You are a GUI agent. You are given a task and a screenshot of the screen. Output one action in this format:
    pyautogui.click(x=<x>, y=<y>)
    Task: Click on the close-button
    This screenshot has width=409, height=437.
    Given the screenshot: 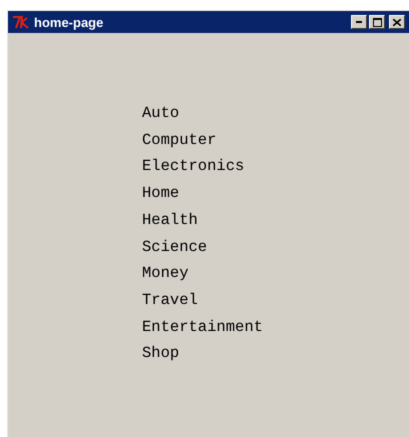 What is the action you would take?
    pyautogui.click(x=397, y=22)
    